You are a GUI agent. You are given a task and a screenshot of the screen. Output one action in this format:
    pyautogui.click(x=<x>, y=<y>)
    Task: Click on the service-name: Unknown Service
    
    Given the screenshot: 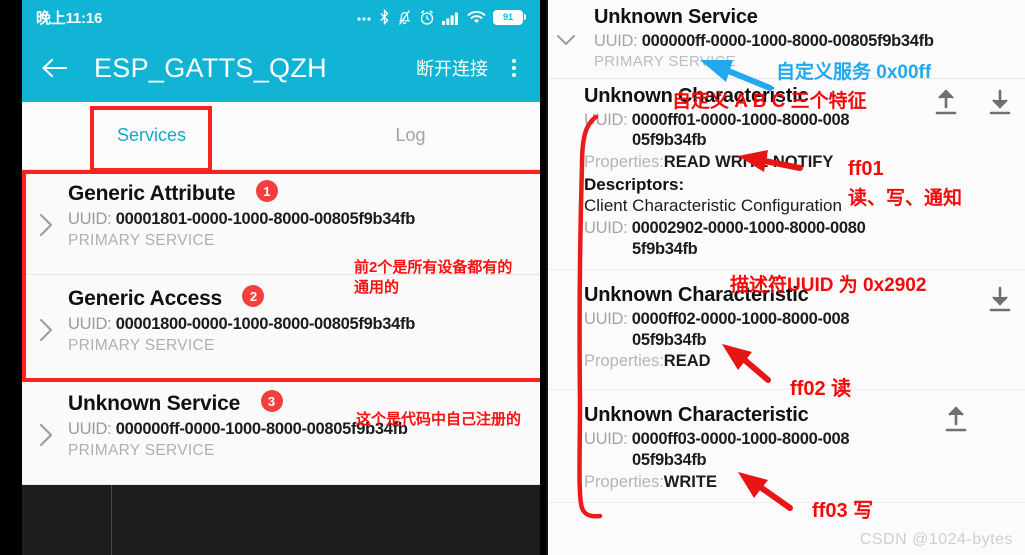 What is the action you would take?
    pyautogui.click(x=154, y=403)
    